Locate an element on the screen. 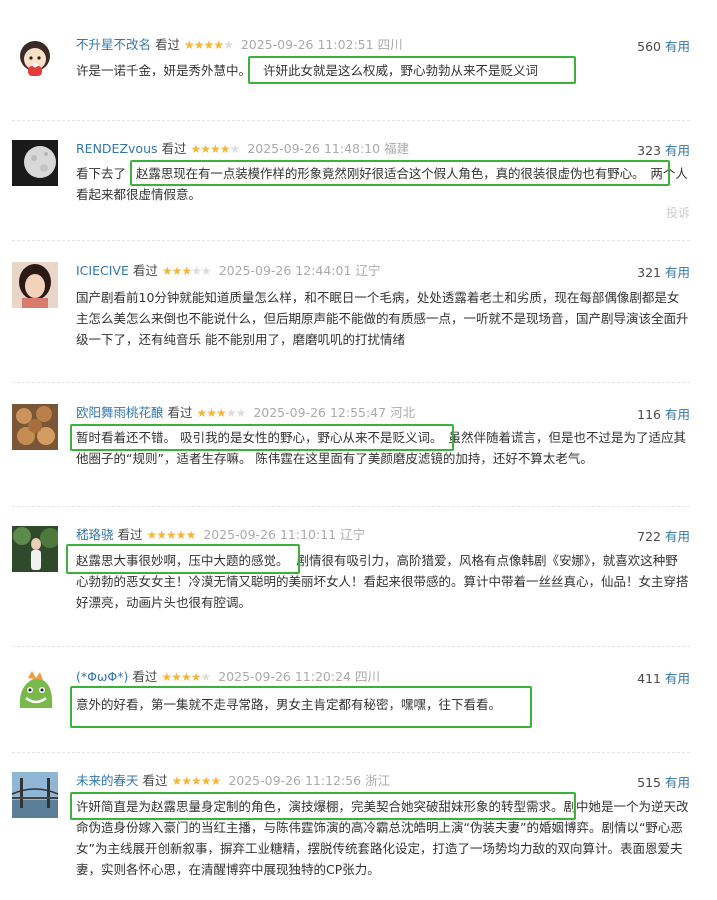  votes-count: 323 is located at coordinates (649, 150).